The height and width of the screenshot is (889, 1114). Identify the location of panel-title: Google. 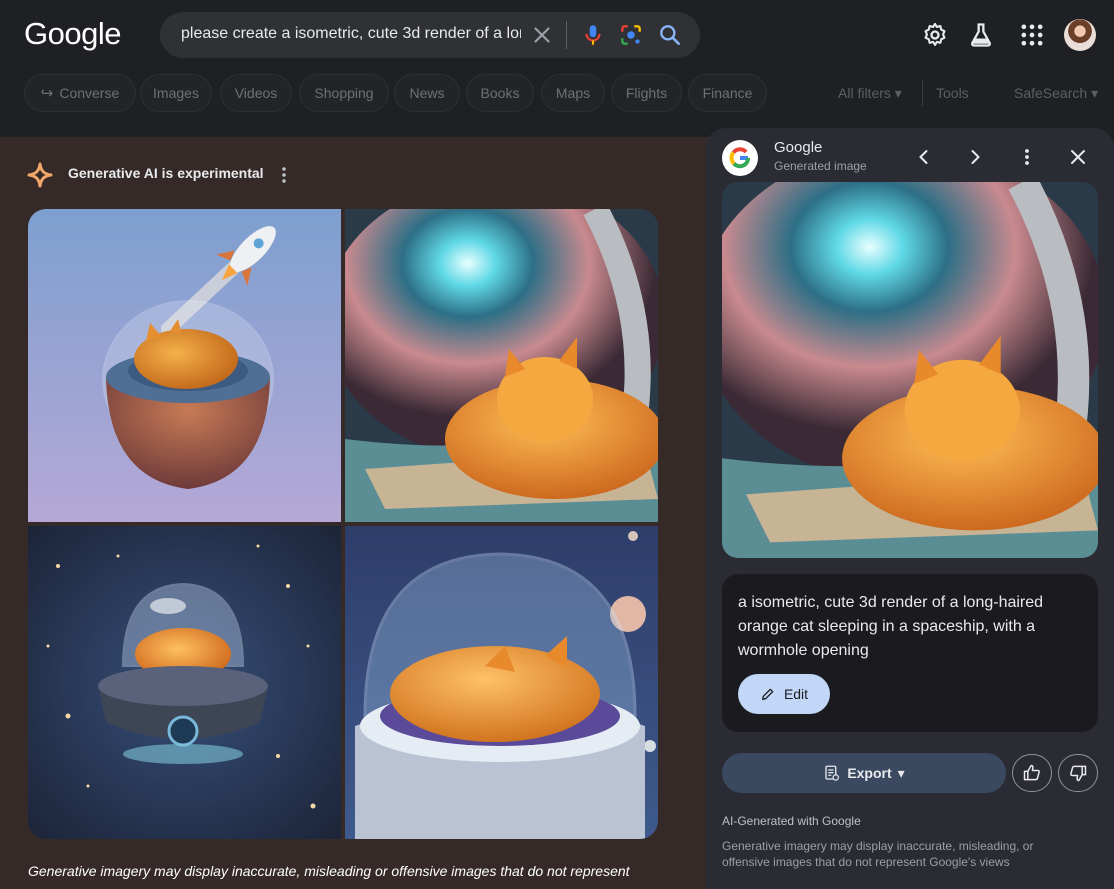
(798, 147).